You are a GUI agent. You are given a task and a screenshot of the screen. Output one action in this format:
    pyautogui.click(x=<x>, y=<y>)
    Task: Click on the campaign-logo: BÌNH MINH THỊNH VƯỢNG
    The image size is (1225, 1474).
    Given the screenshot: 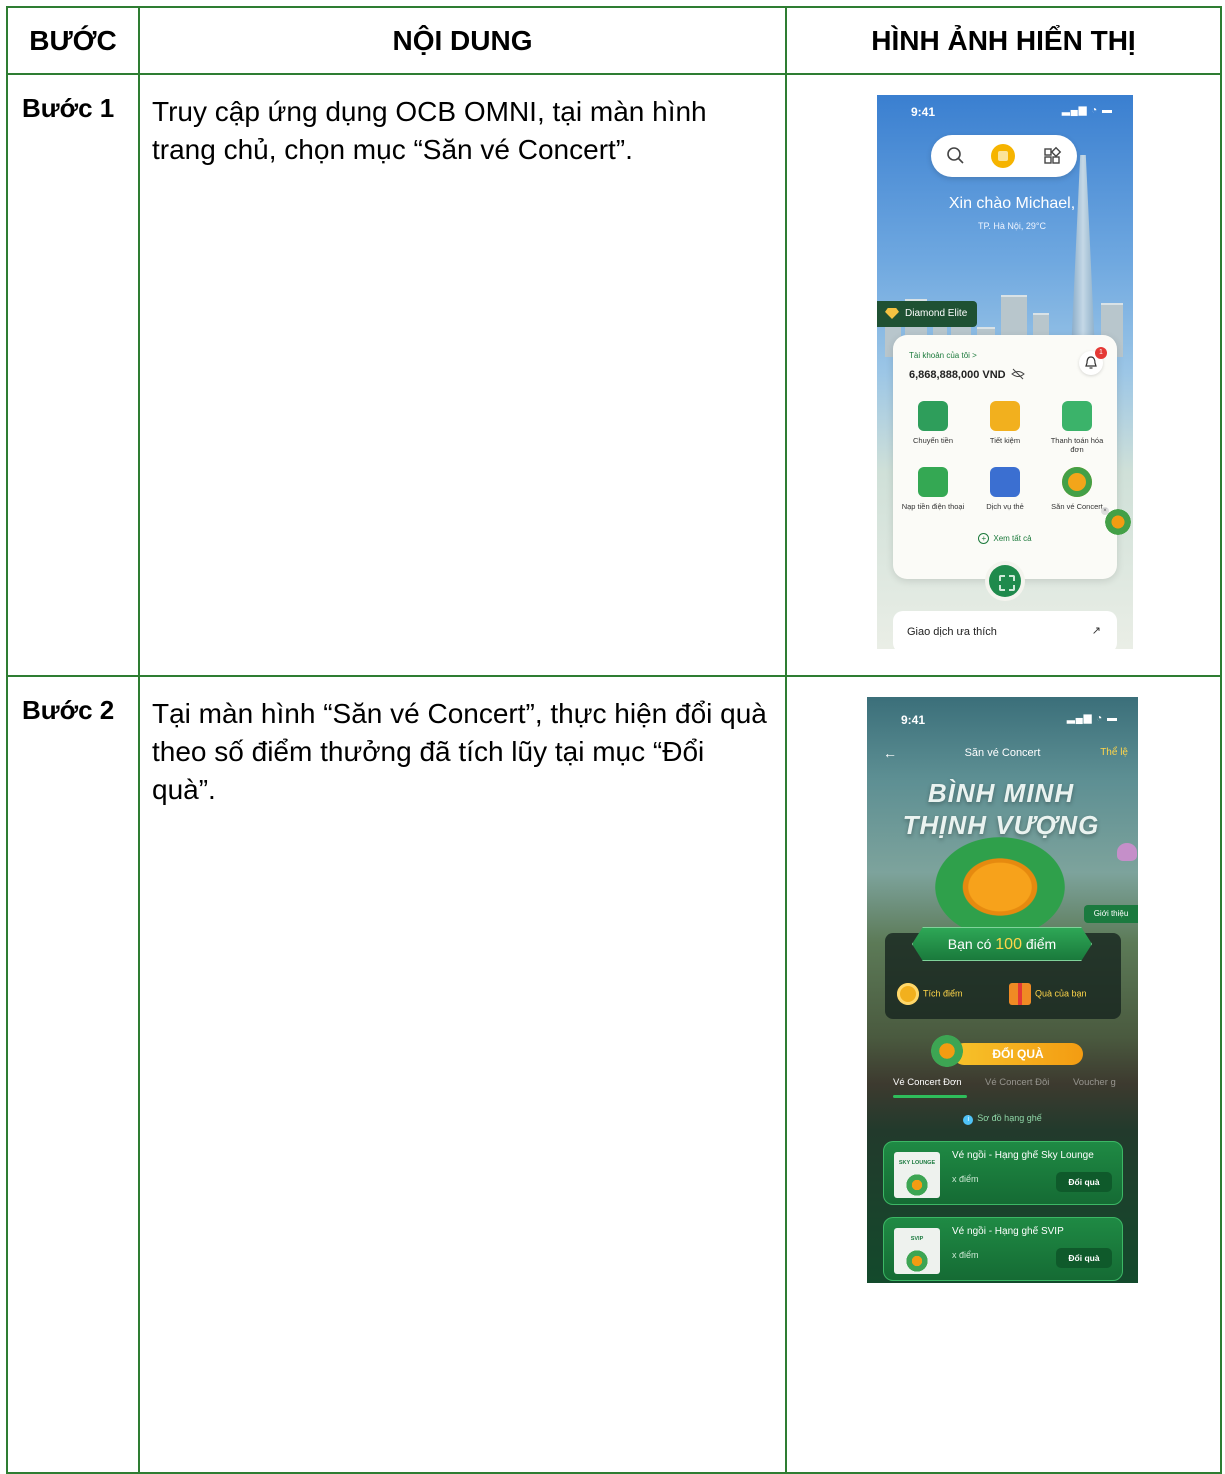 What is the action you would take?
    pyautogui.click(x=1001, y=809)
    